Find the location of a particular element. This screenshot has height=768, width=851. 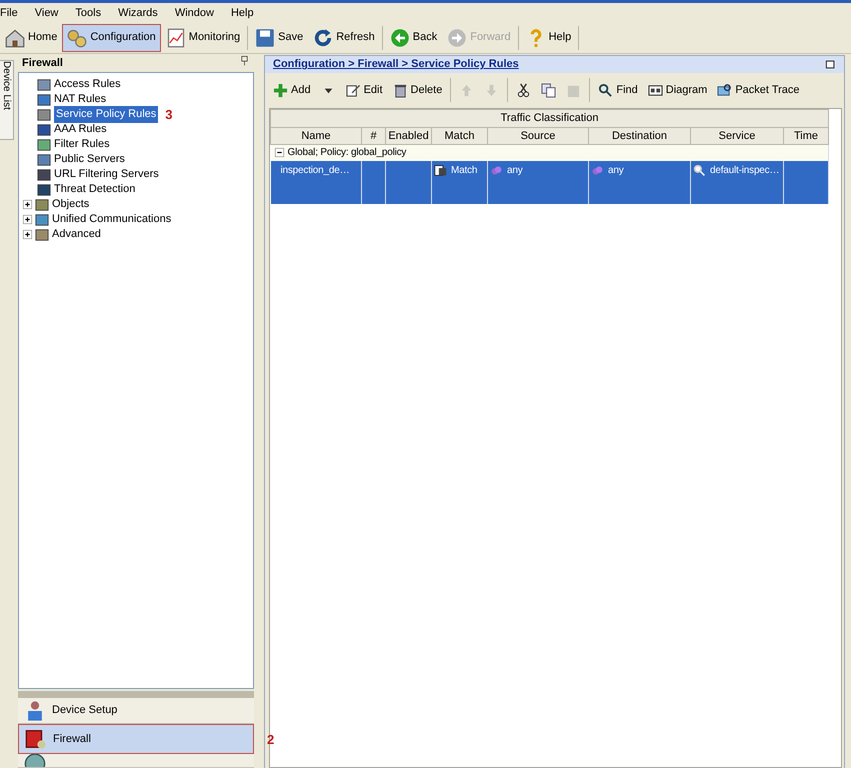

magnifier-icon is located at coordinates (699, 170).